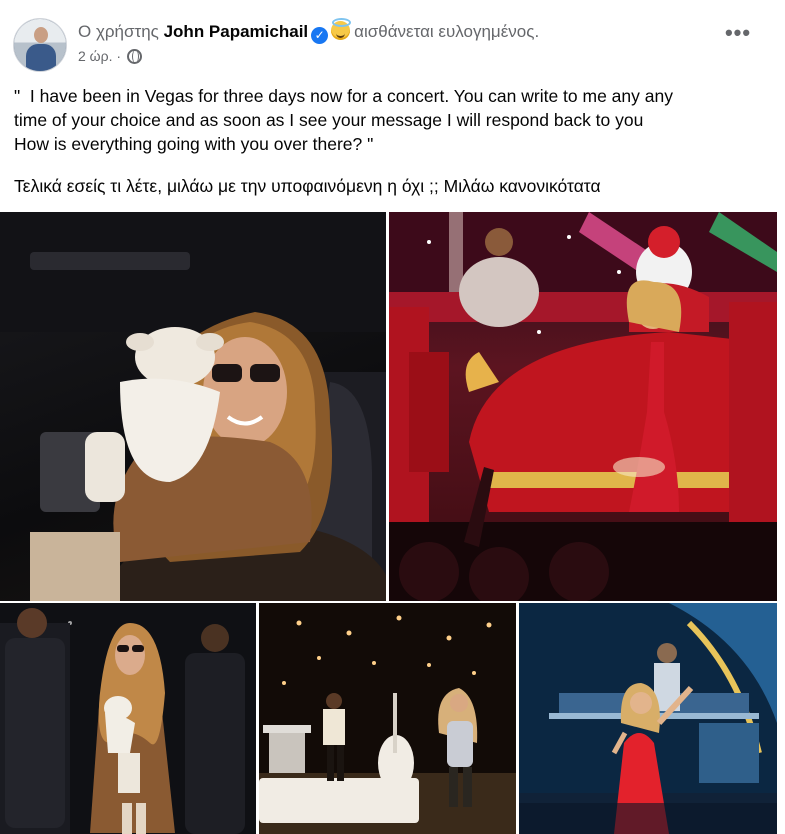  I want to click on halo-face-emoji-icon, so click(341, 29).